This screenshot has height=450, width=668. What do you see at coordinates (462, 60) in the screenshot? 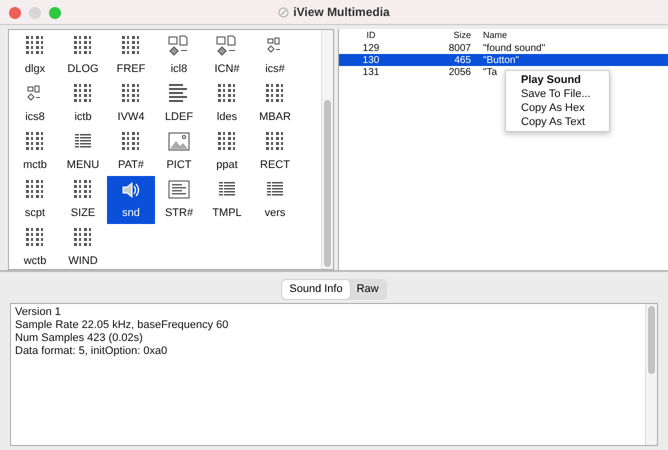
I see `table-cell: 465` at bounding box center [462, 60].